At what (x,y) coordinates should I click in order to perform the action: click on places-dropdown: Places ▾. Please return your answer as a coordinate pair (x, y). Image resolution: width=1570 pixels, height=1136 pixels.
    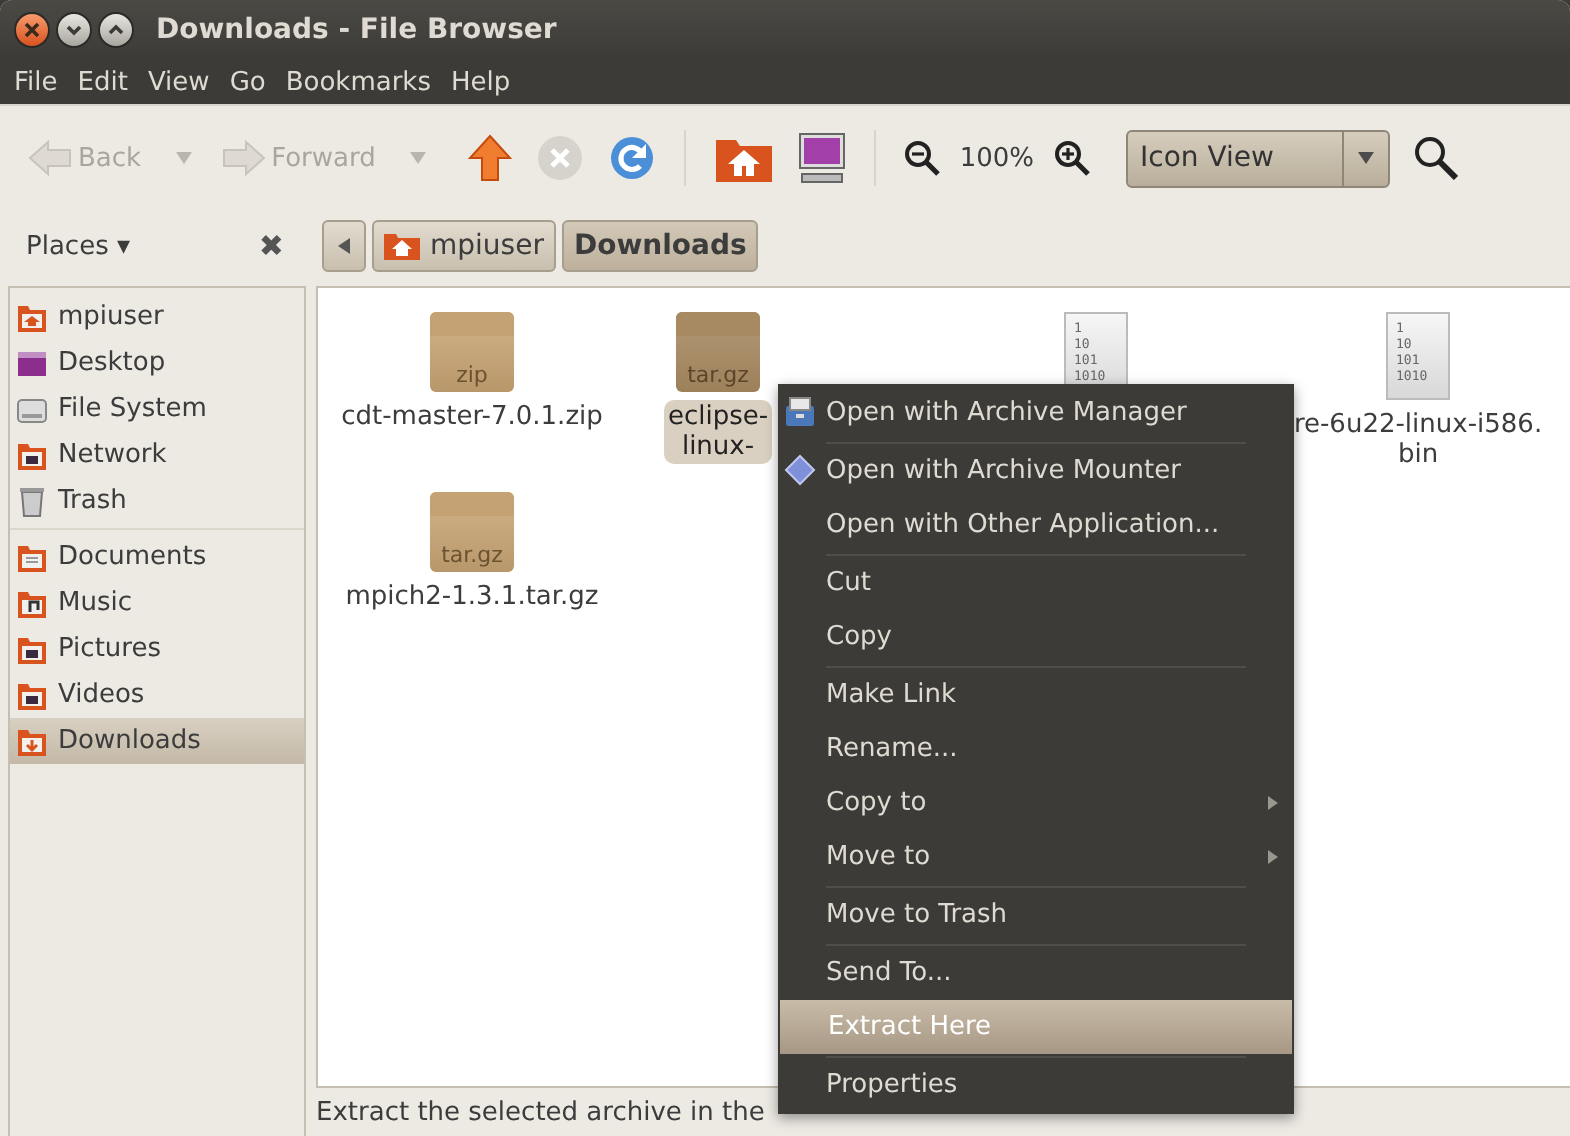
    Looking at the image, I should click on (78, 246).